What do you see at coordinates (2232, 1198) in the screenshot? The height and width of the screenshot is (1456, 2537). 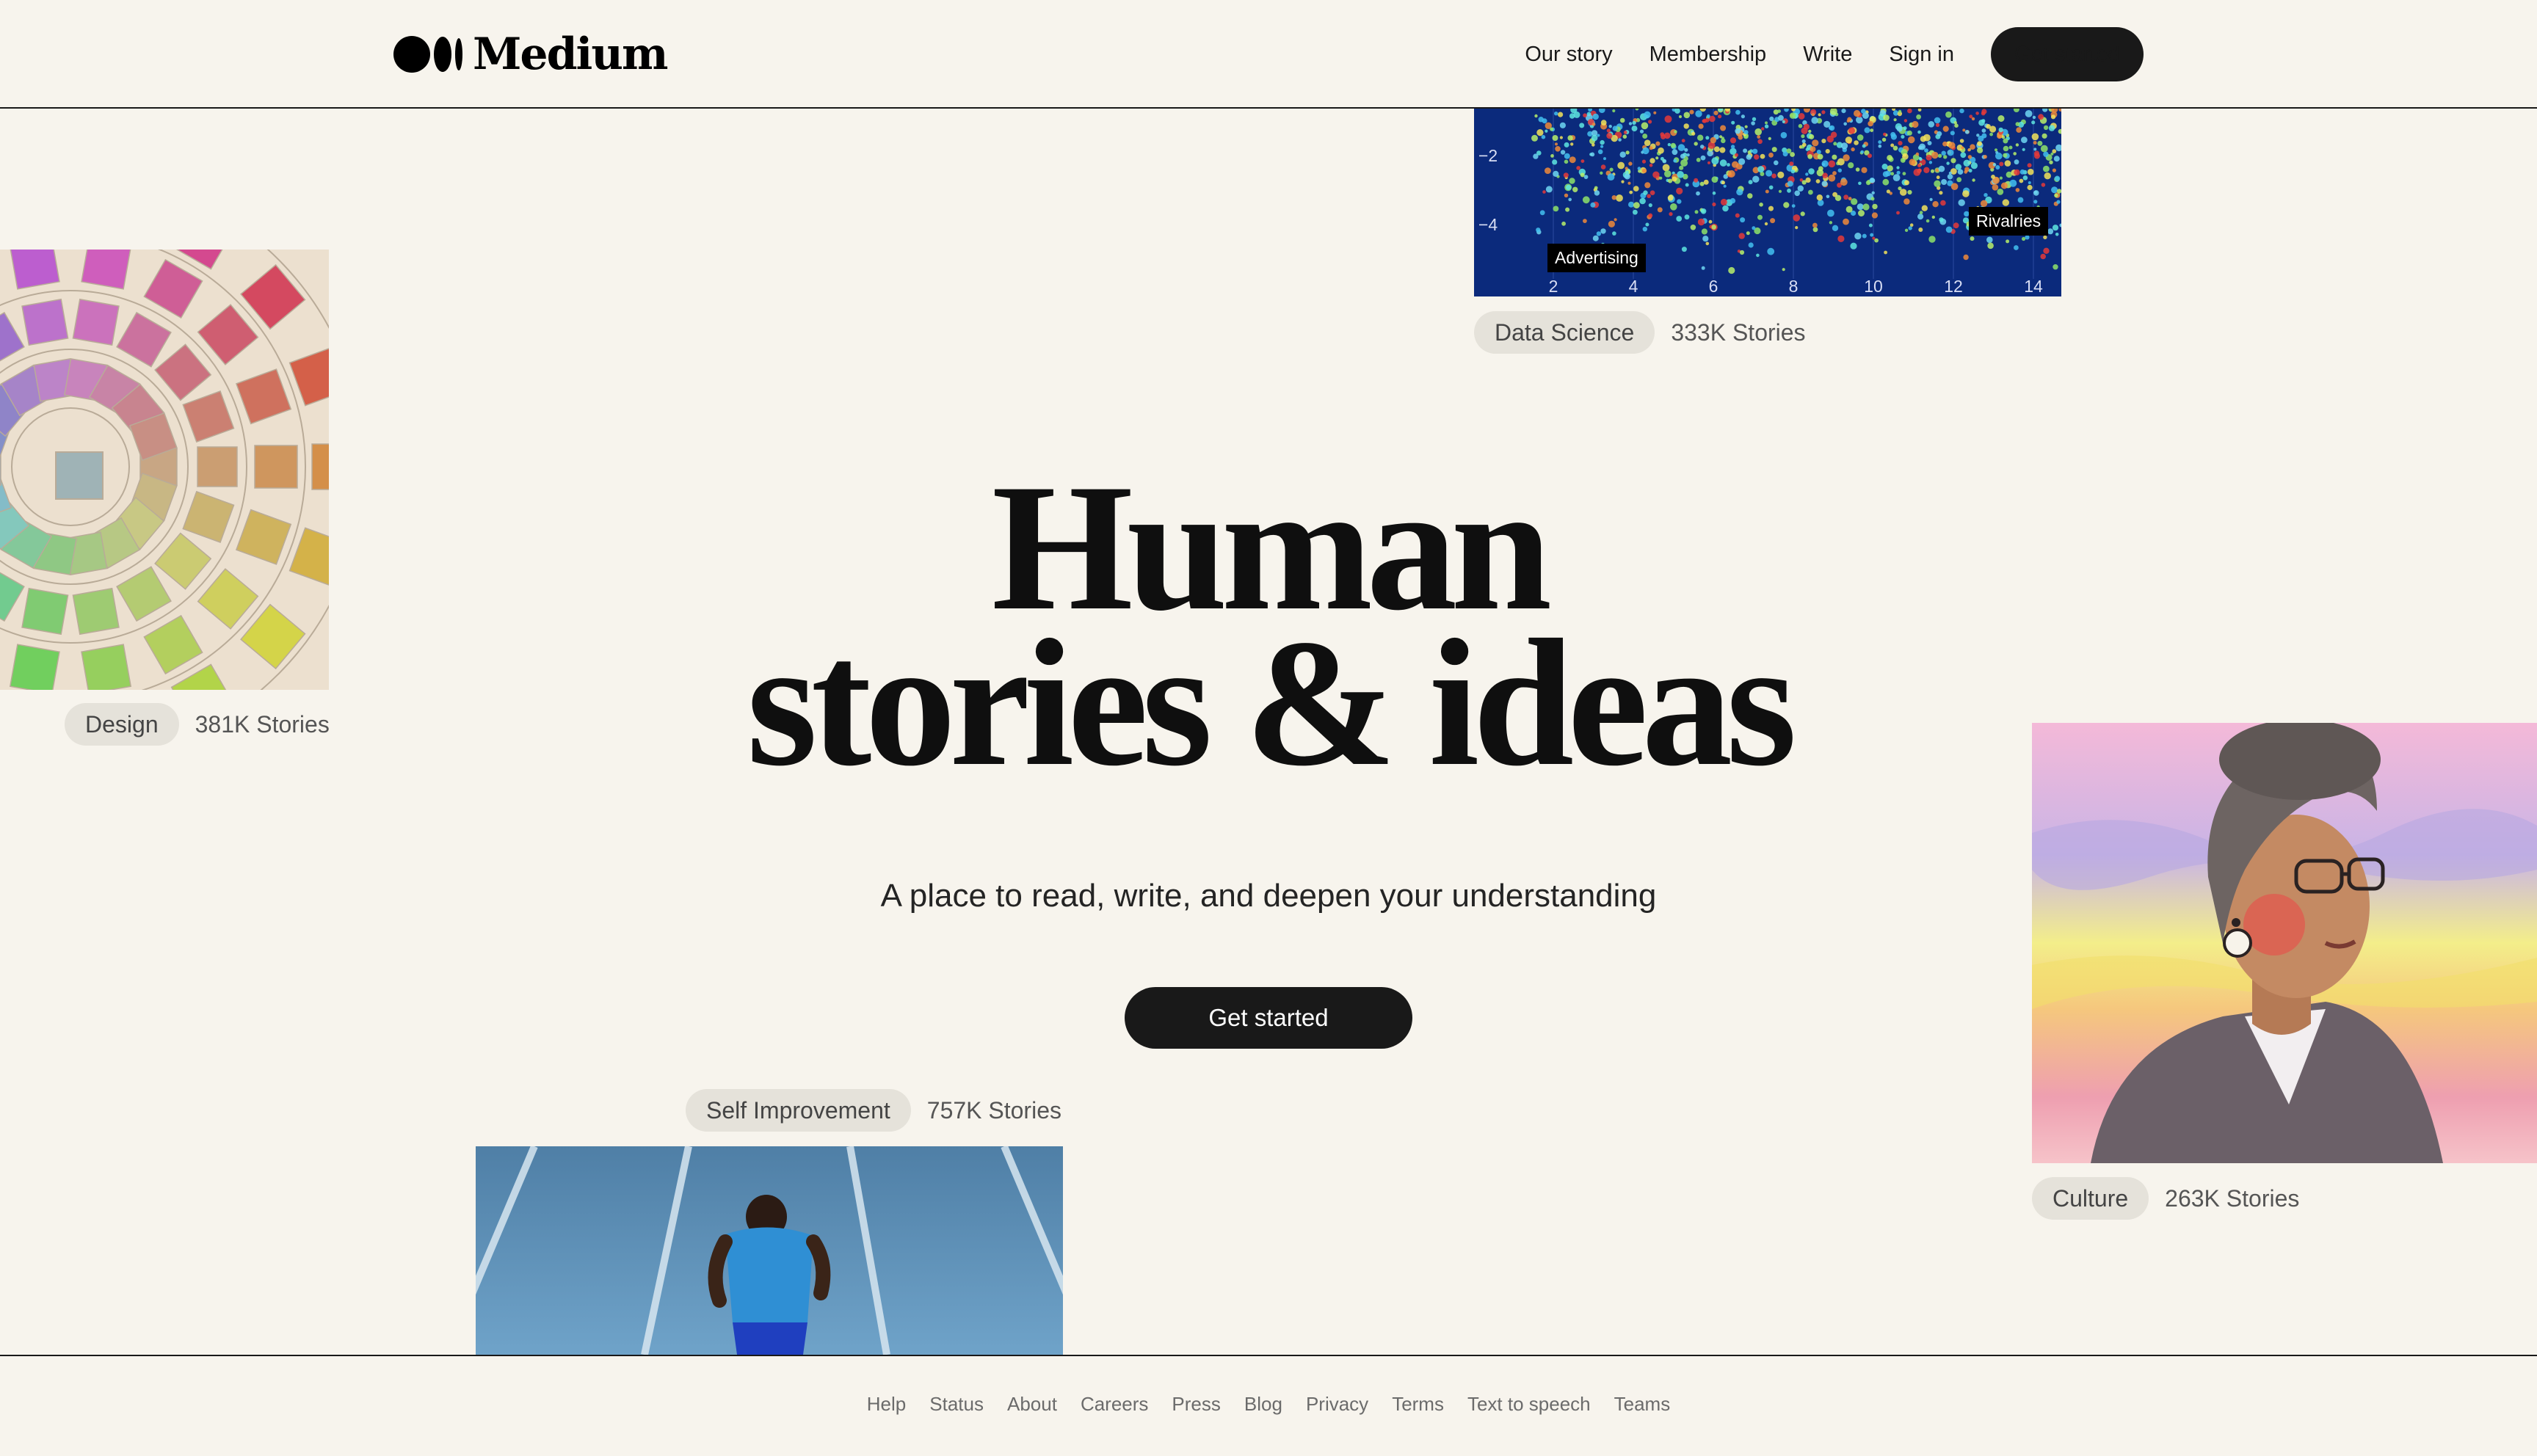 I see `culture-count: 263K Stories` at bounding box center [2232, 1198].